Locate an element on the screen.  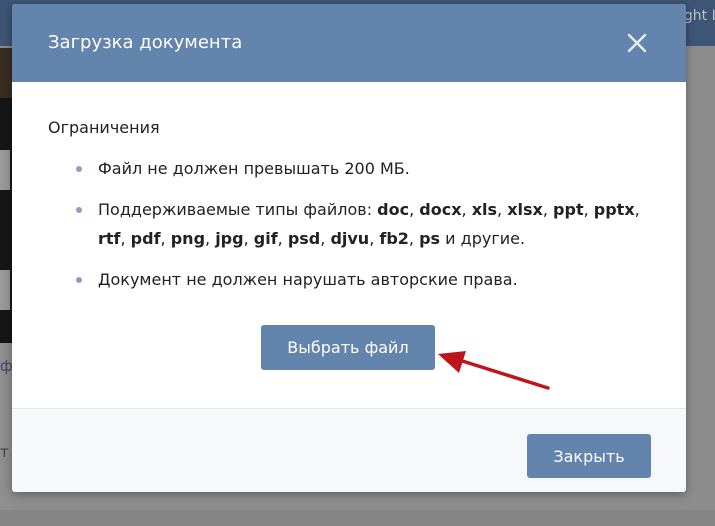
restriction-text: Поддерживаемые типы файлов: is located at coordinates (238, 209).